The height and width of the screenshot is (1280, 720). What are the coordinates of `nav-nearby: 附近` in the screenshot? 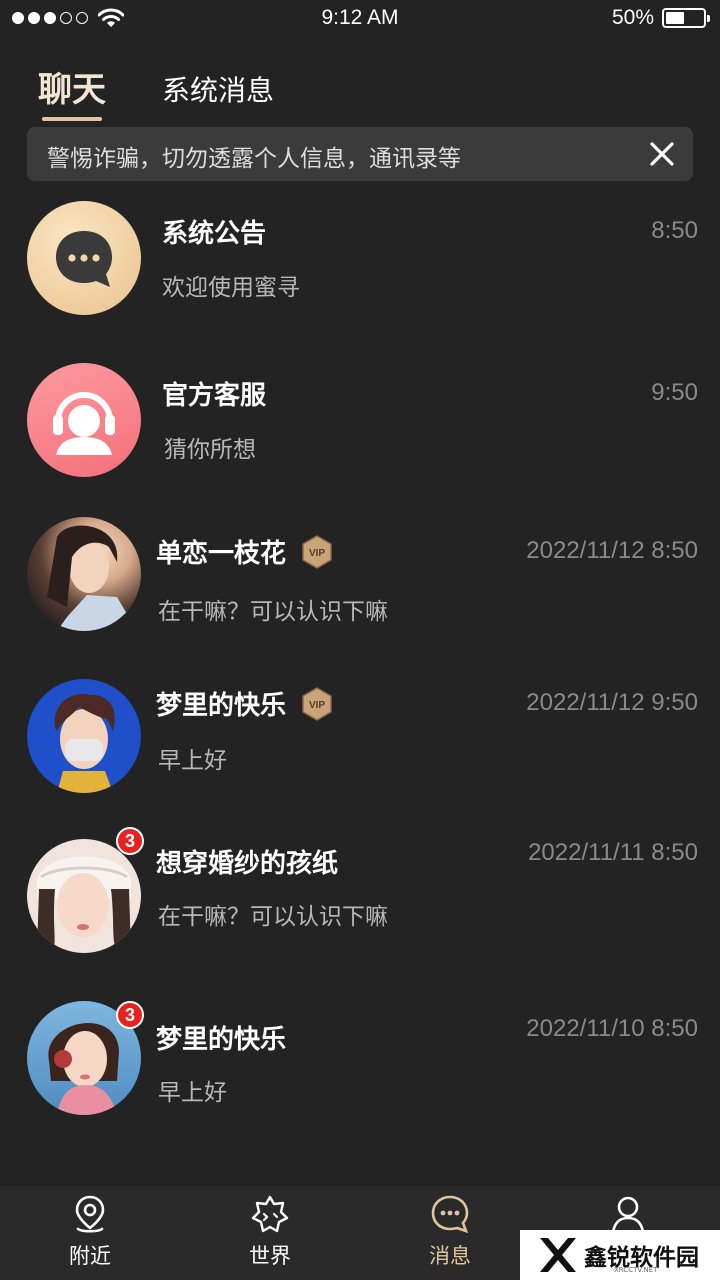 It's located at (90, 1232).